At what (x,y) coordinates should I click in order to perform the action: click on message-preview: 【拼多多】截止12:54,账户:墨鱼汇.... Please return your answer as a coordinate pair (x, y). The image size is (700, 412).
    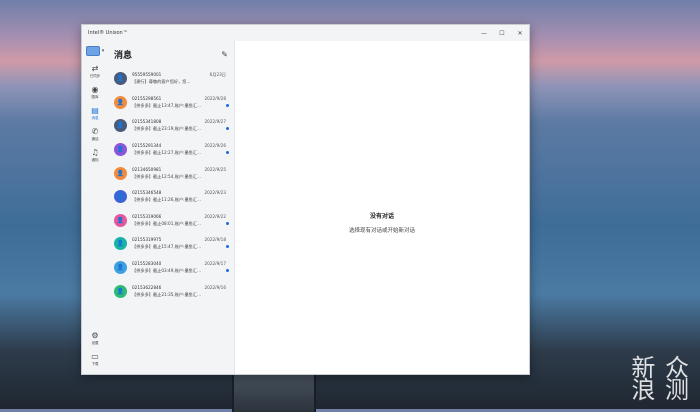
    Looking at the image, I should click on (167, 176).